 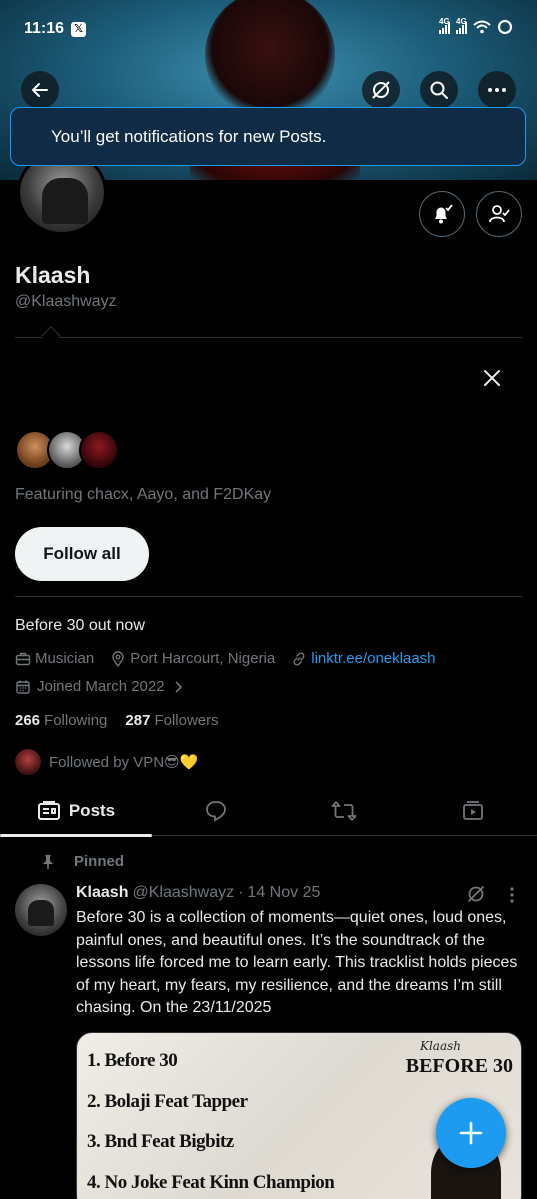 I want to click on tab-replies, so click(x=216, y=811).